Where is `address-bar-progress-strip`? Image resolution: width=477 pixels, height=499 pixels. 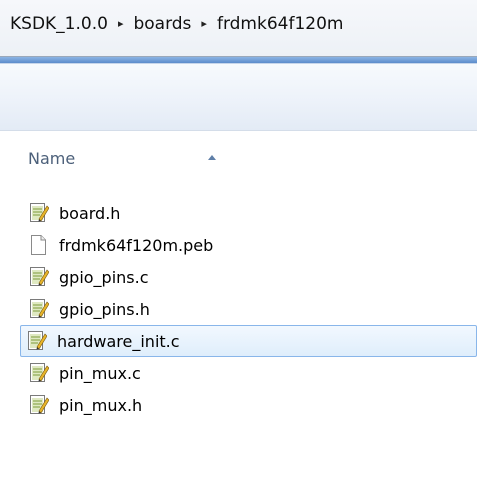 address-bar-progress-strip is located at coordinates (238, 60).